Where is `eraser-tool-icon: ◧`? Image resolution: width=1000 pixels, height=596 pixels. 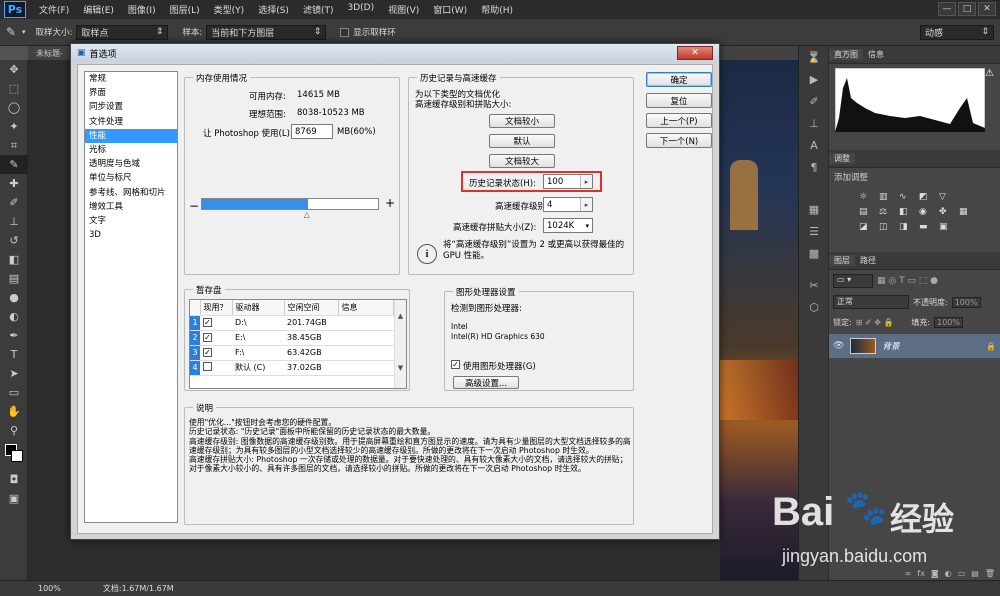
eraser-tool-icon: ◧ is located at coordinates (14, 259).